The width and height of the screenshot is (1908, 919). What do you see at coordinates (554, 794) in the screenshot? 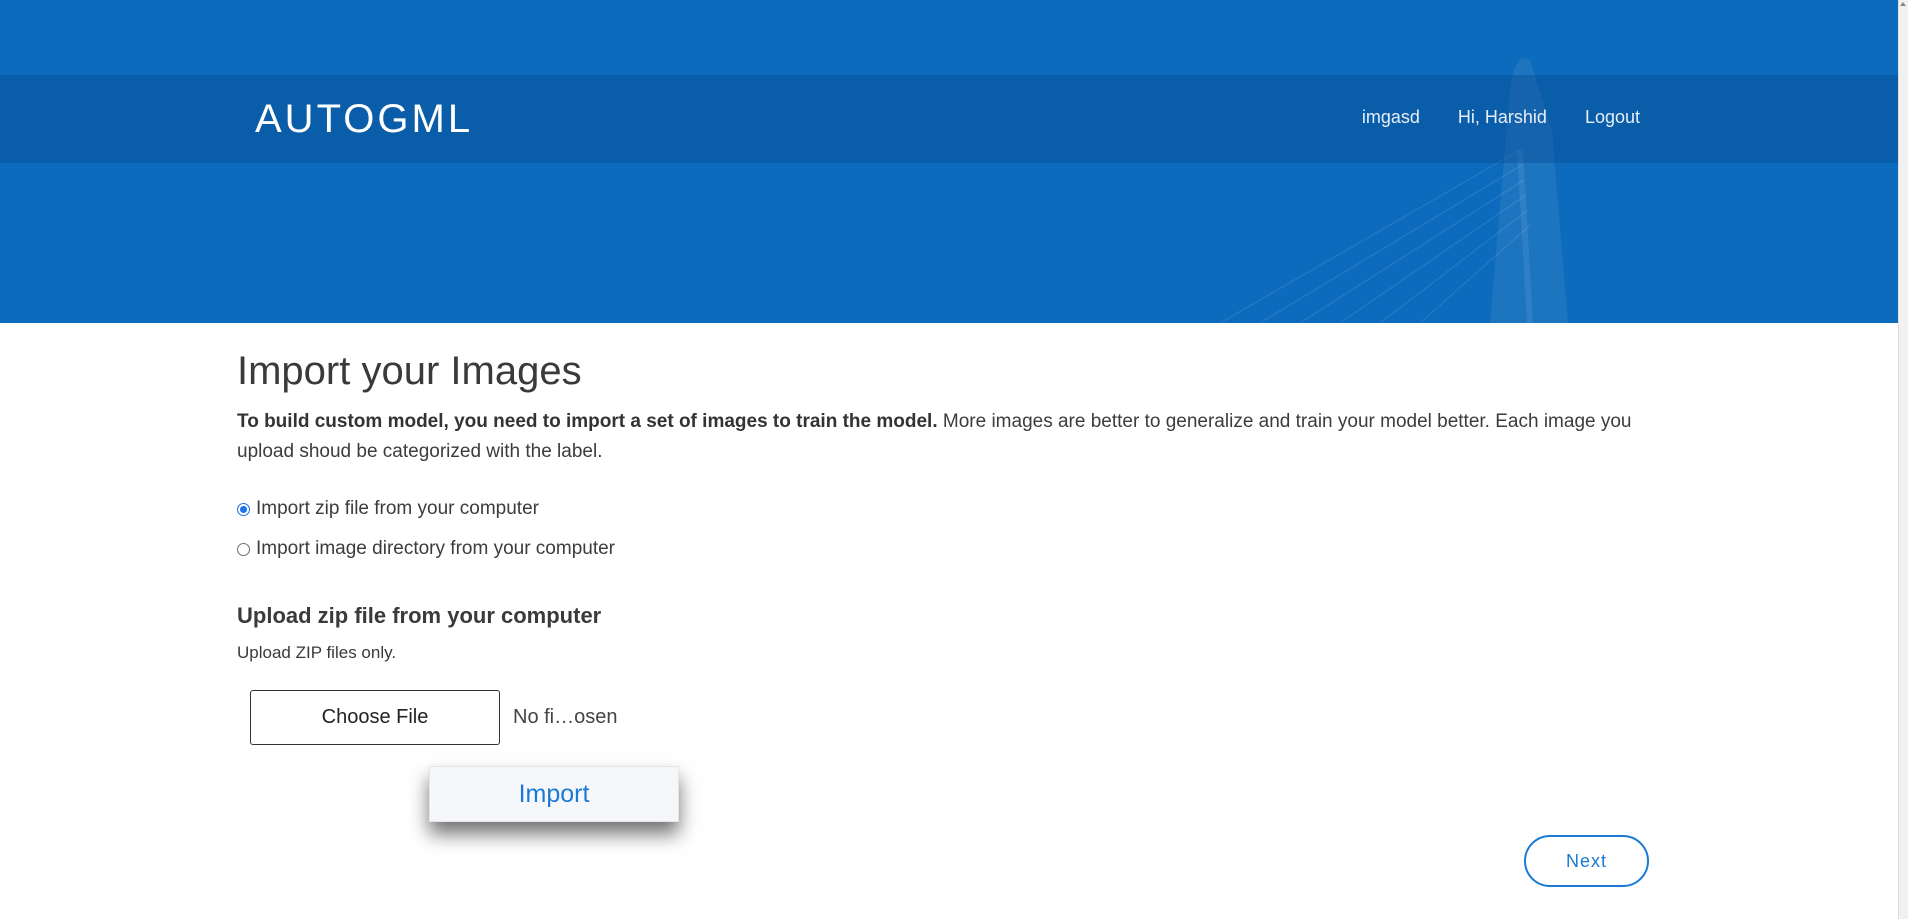
I see `import-button: Import` at bounding box center [554, 794].